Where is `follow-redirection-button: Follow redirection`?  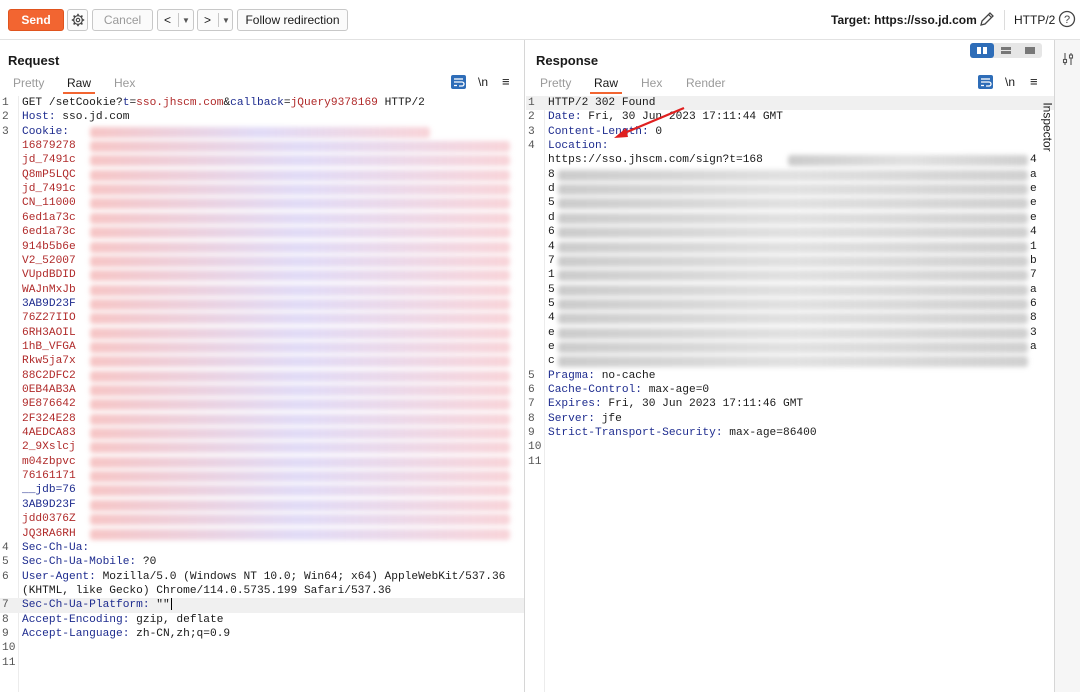
follow-redirection-button: Follow redirection is located at coordinates (292, 20).